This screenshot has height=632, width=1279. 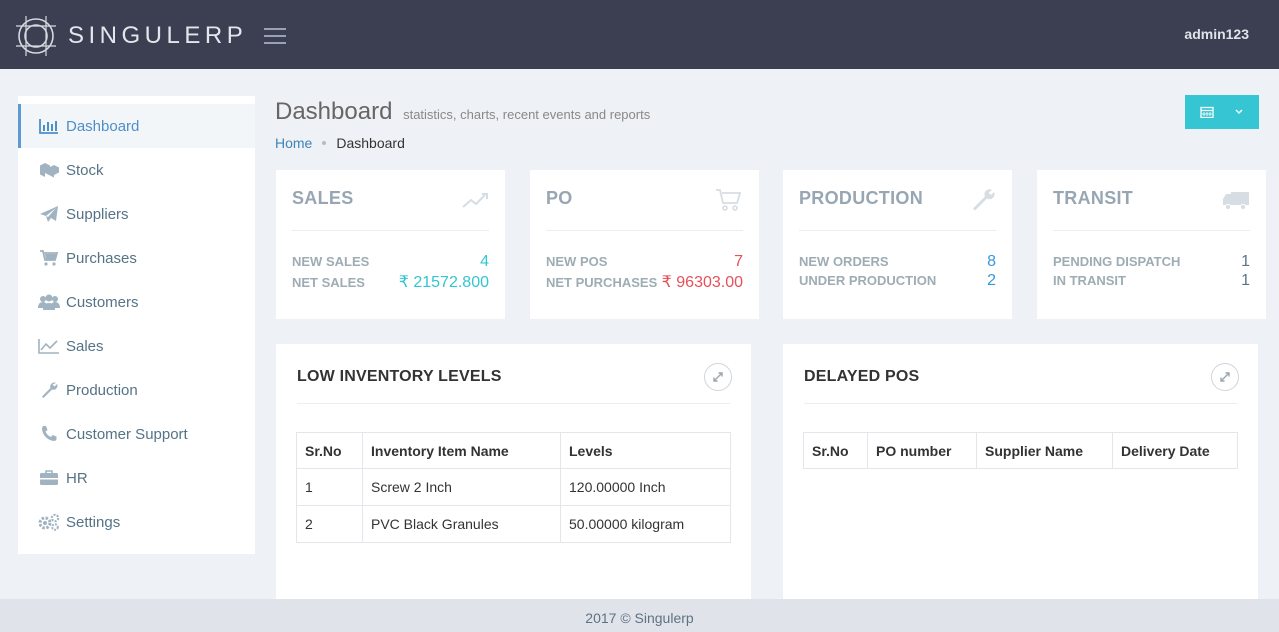 What do you see at coordinates (390, 262) in the screenshot?
I see `card-stat-row: NEW SALES 4` at bounding box center [390, 262].